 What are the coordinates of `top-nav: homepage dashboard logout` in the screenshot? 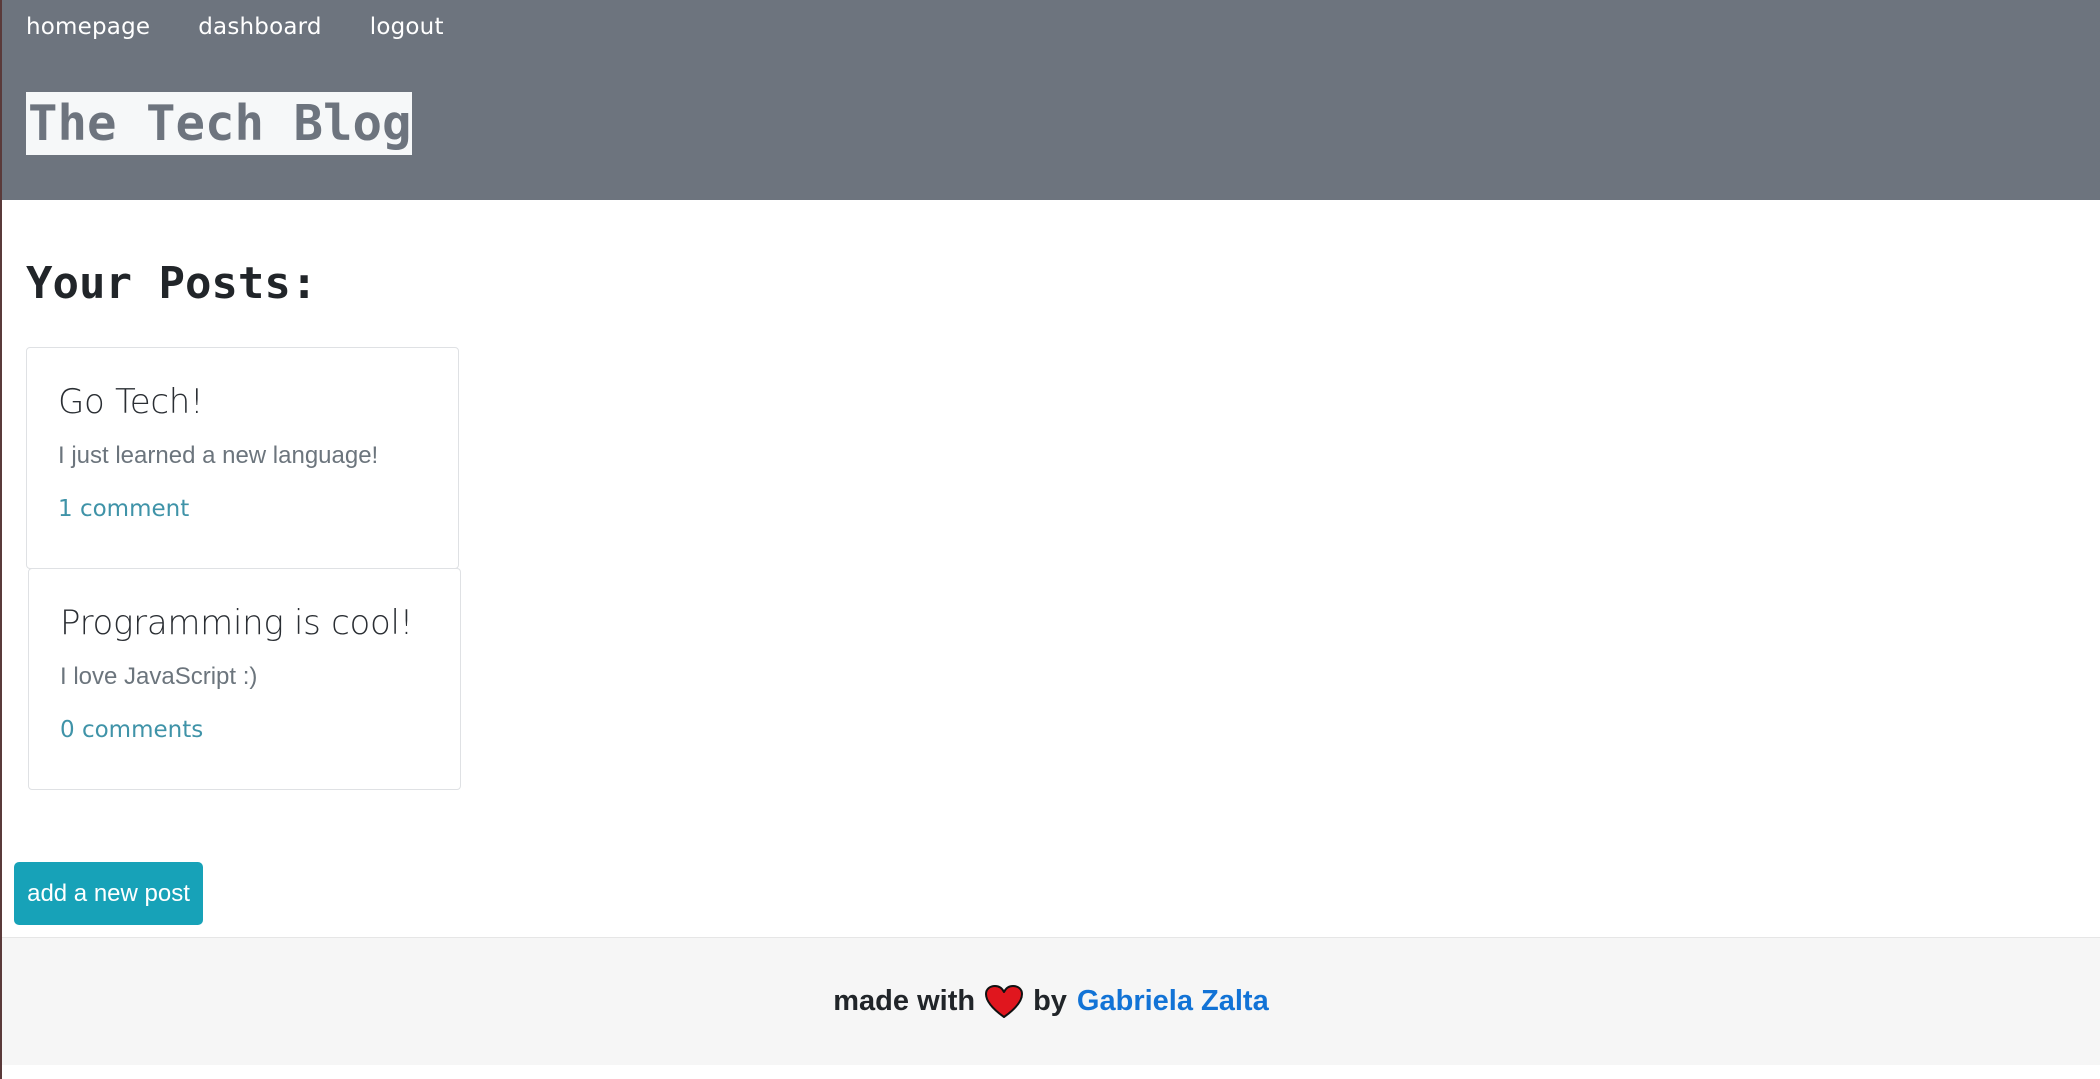 It's located at (235, 27).